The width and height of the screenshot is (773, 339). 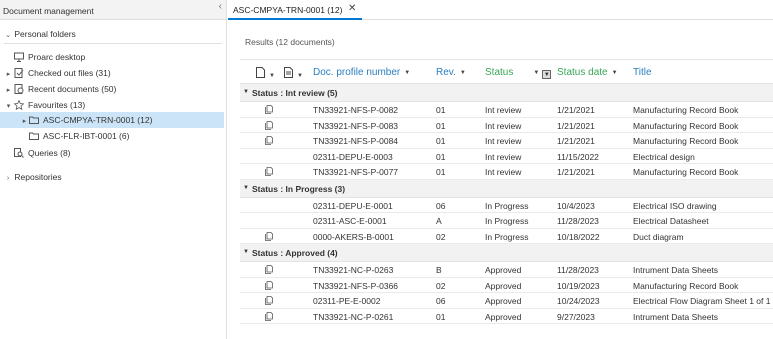 I want to click on group-label: Status : In Progress (3), so click(x=299, y=188).